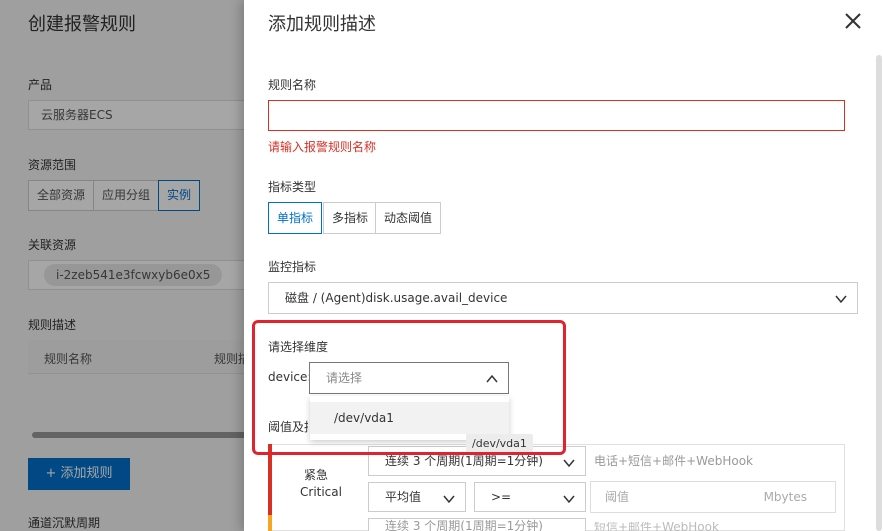 The image size is (883, 531). I want to click on close-button, so click(853, 21).